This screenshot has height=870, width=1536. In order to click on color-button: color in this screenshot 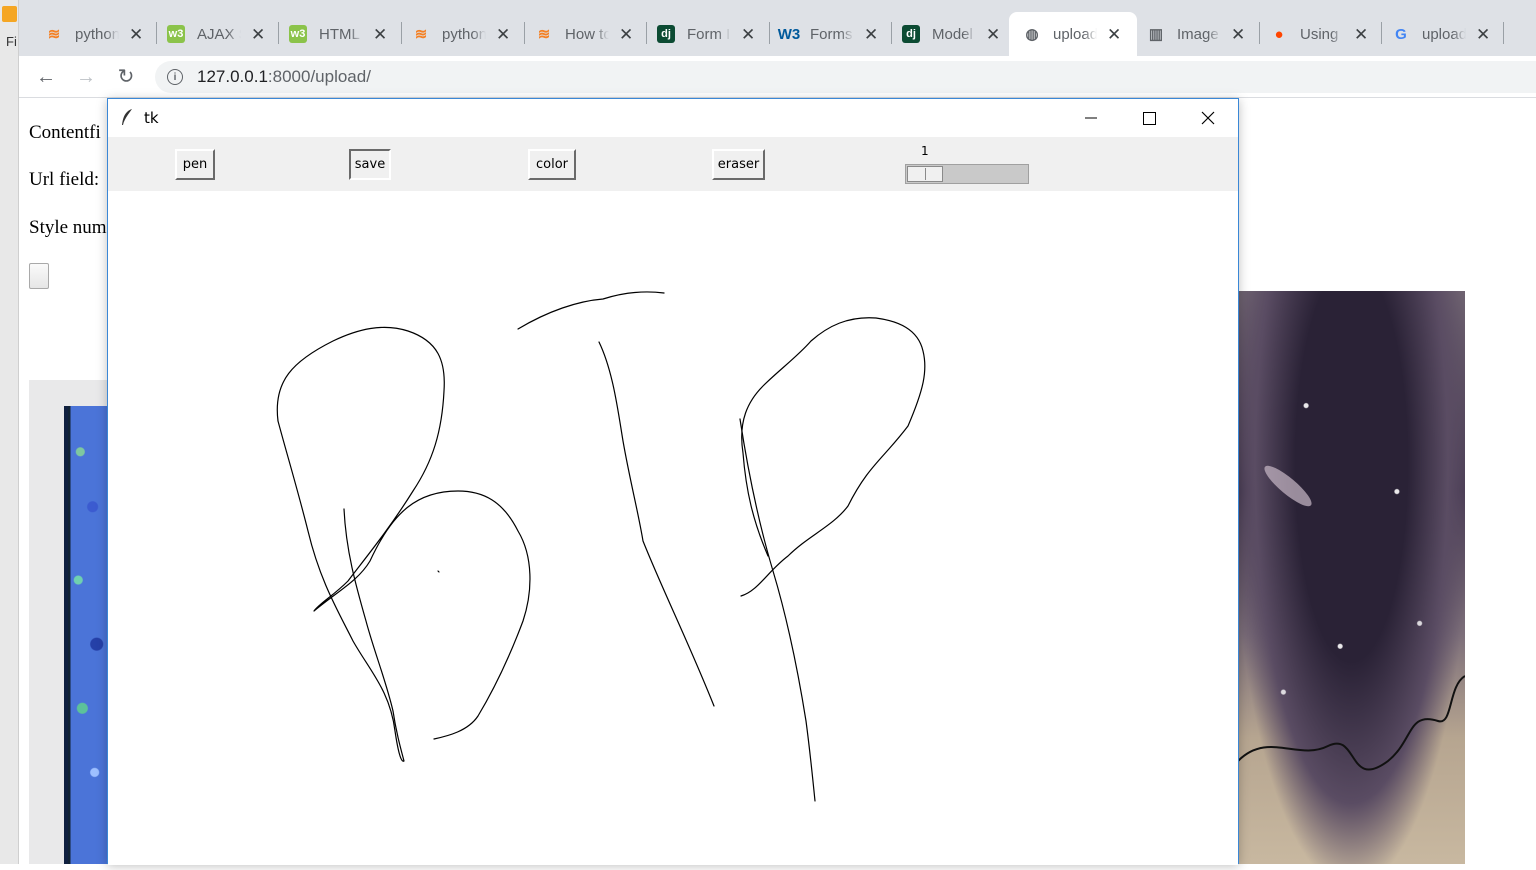, I will do `click(552, 164)`.